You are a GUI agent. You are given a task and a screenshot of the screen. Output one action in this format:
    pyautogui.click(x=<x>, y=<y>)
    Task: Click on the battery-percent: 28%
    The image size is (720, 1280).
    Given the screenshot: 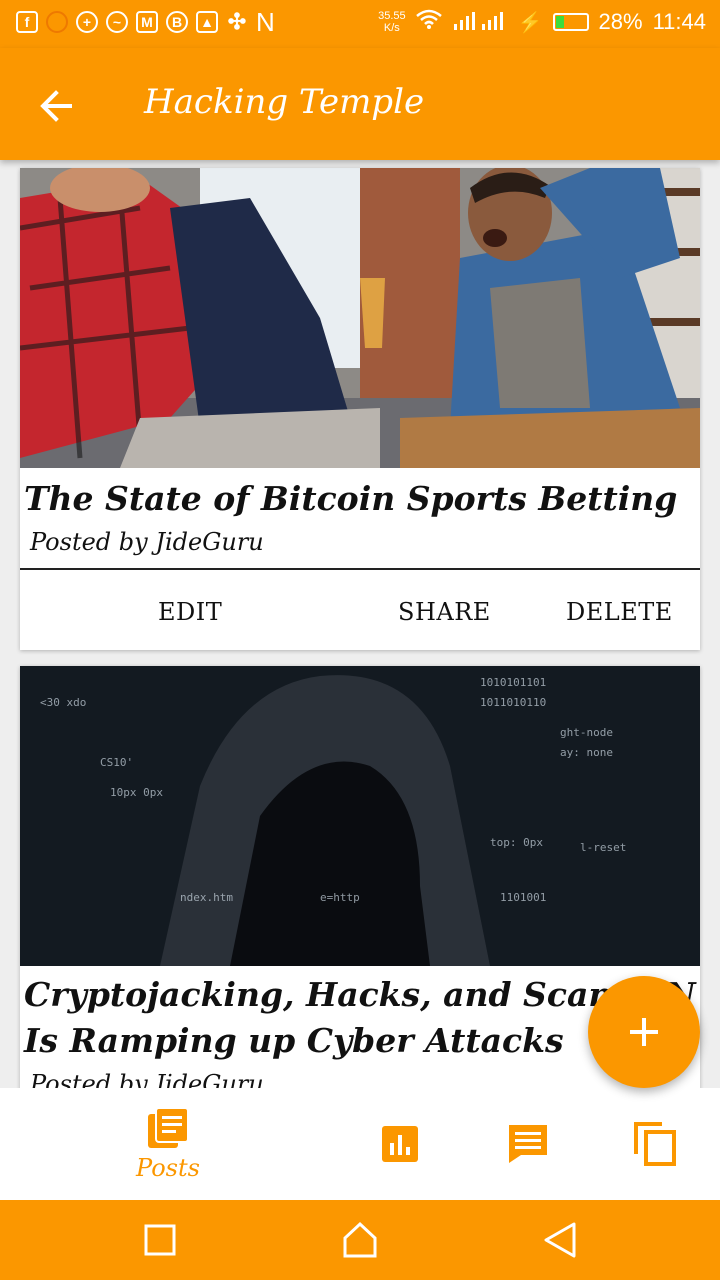 What is the action you would take?
    pyautogui.click(x=620, y=21)
    